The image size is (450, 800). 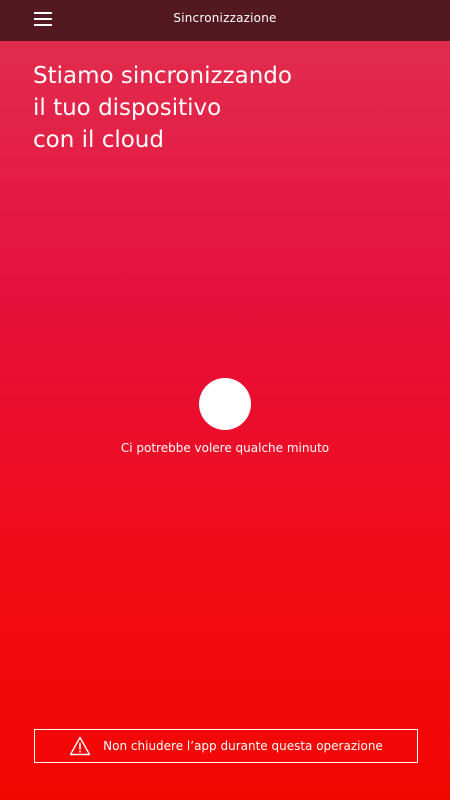 I want to click on headline-line-3: con il cloud, so click(x=98, y=140).